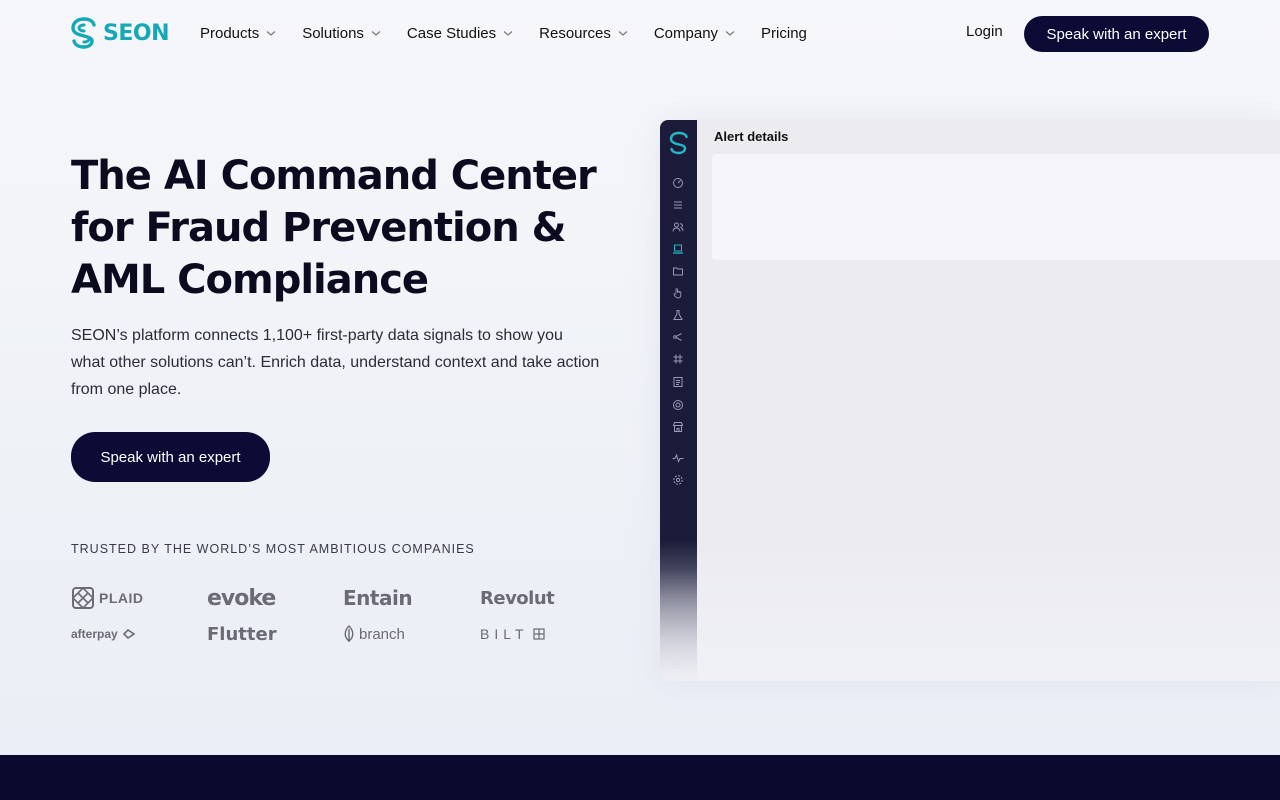 Image resolution: width=1280 pixels, height=800 pixels. What do you see at coordinates (83, 598) in the screenshot?
I see `plaid-mark-icon` at bounding box center [83, 598].